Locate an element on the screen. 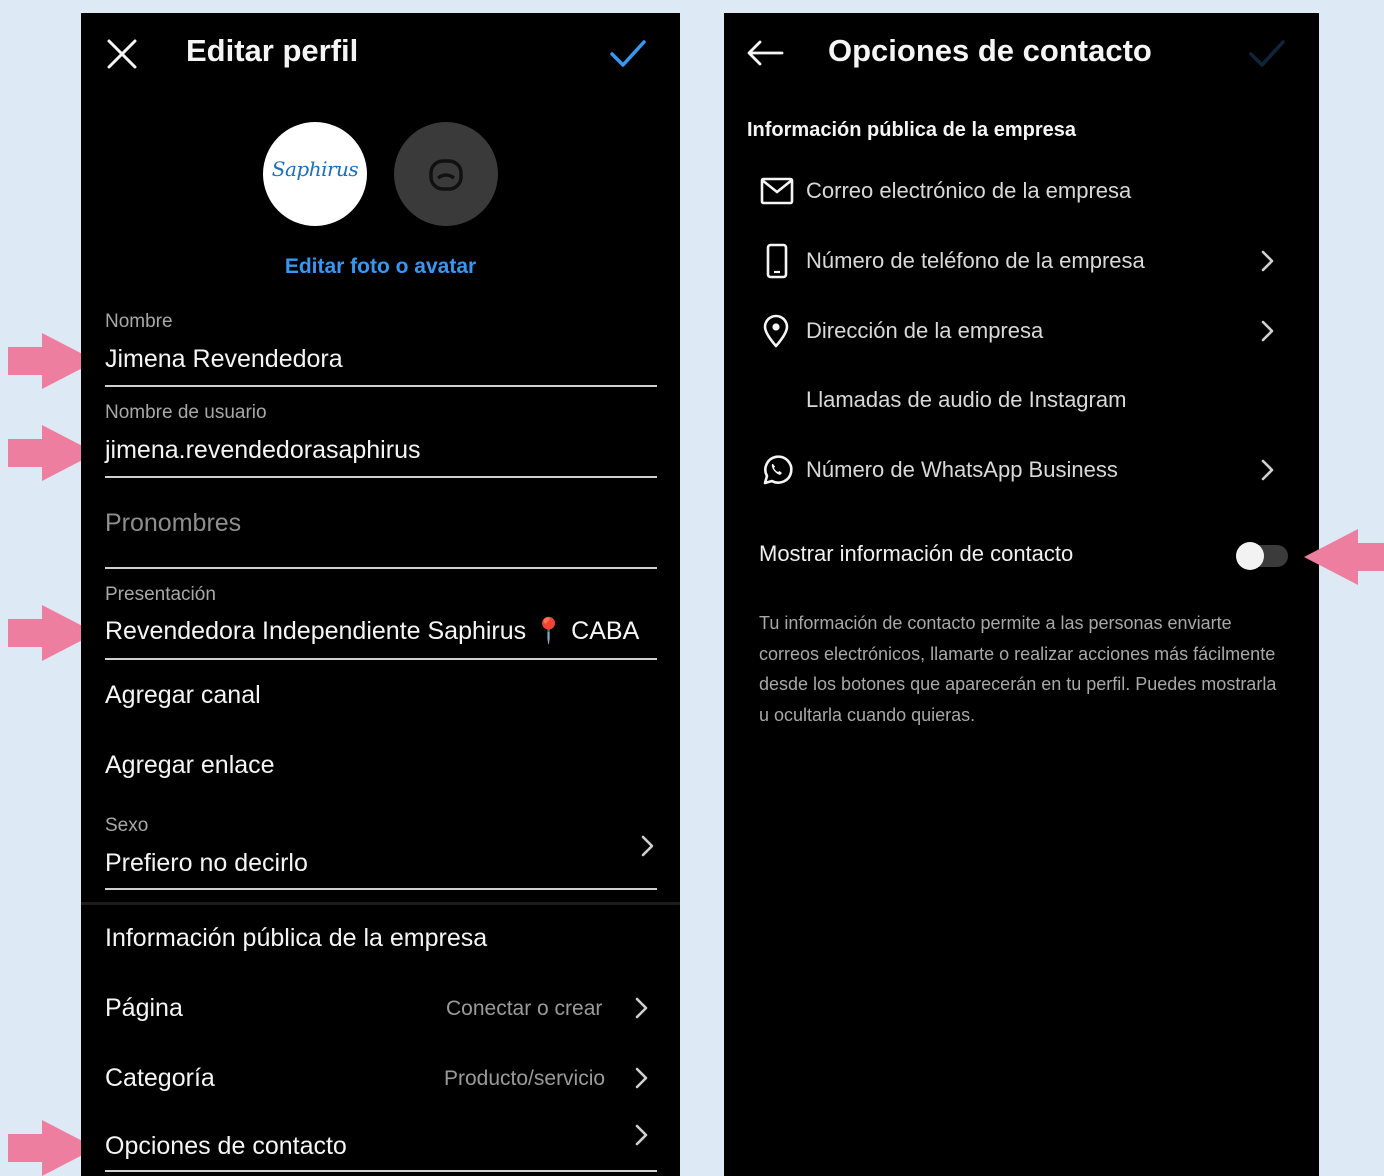 Image resolution: width=1384 pixels, height=1176 pixels. bio-underline is located at coordinates (381, 659).